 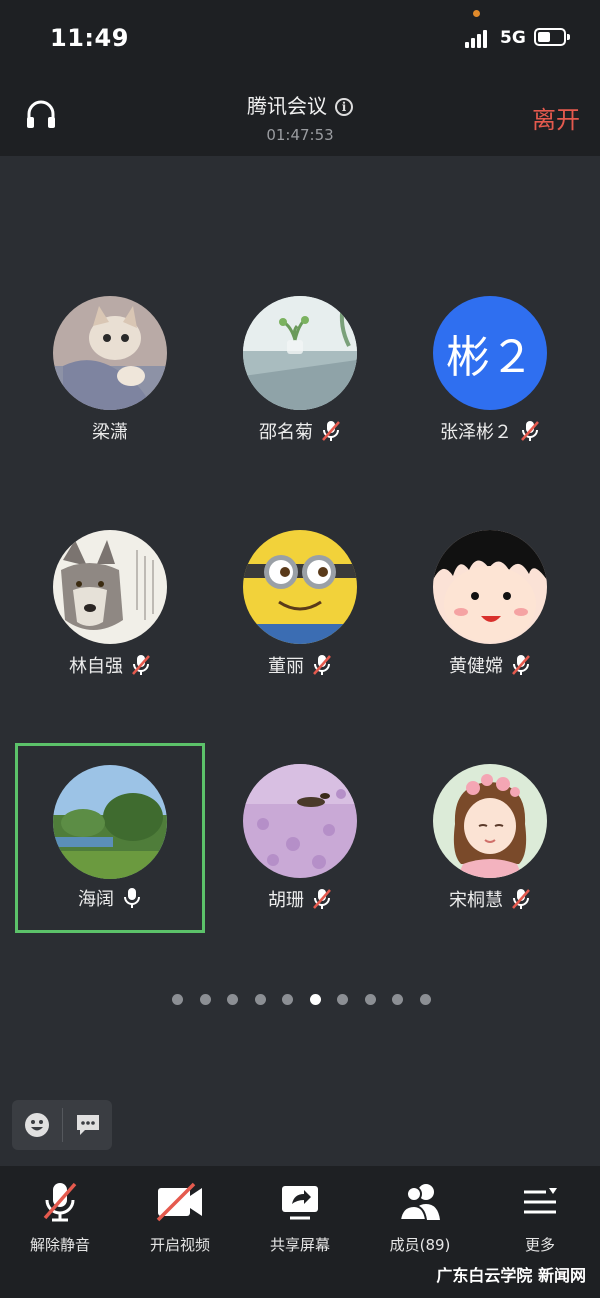 I want to click on avatar: 彬２, so click(x=490, y=353).